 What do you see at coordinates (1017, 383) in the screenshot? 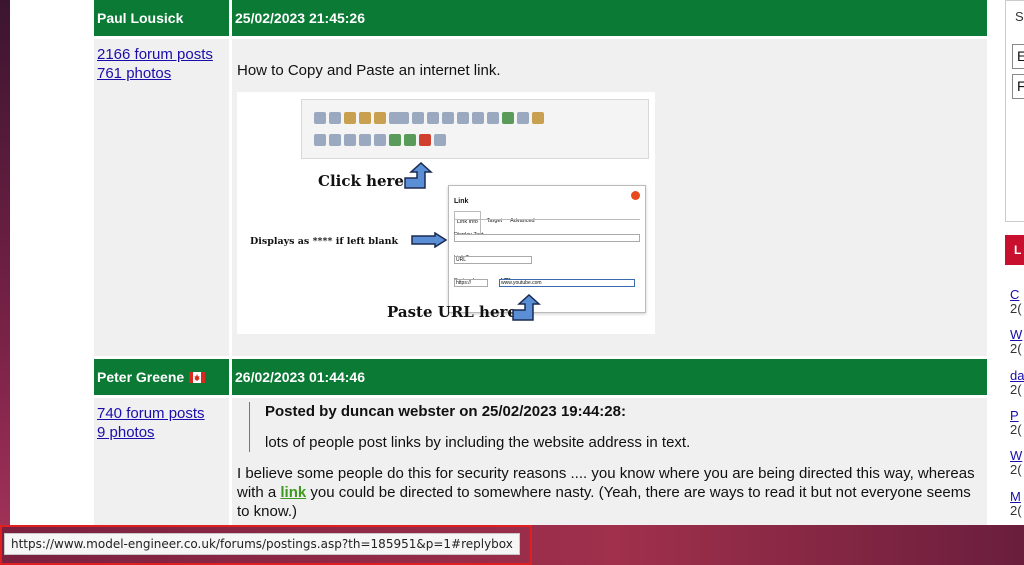
I see `list-item: da 2(` at bounding box center [1017, 383].